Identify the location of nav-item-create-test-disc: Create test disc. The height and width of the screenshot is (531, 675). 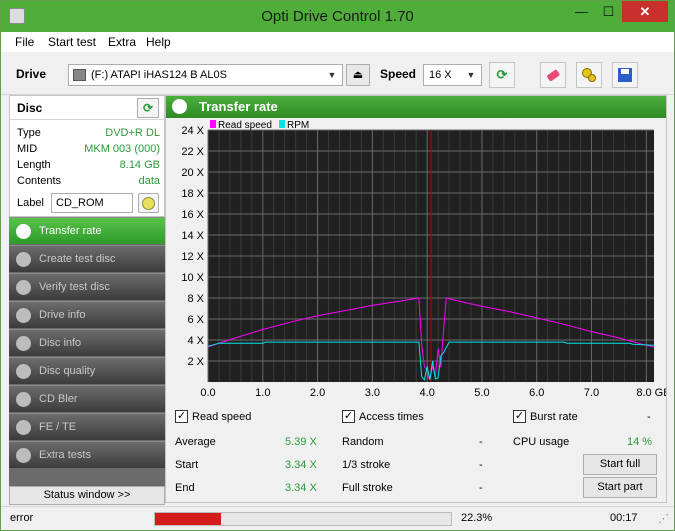
(87, 258).